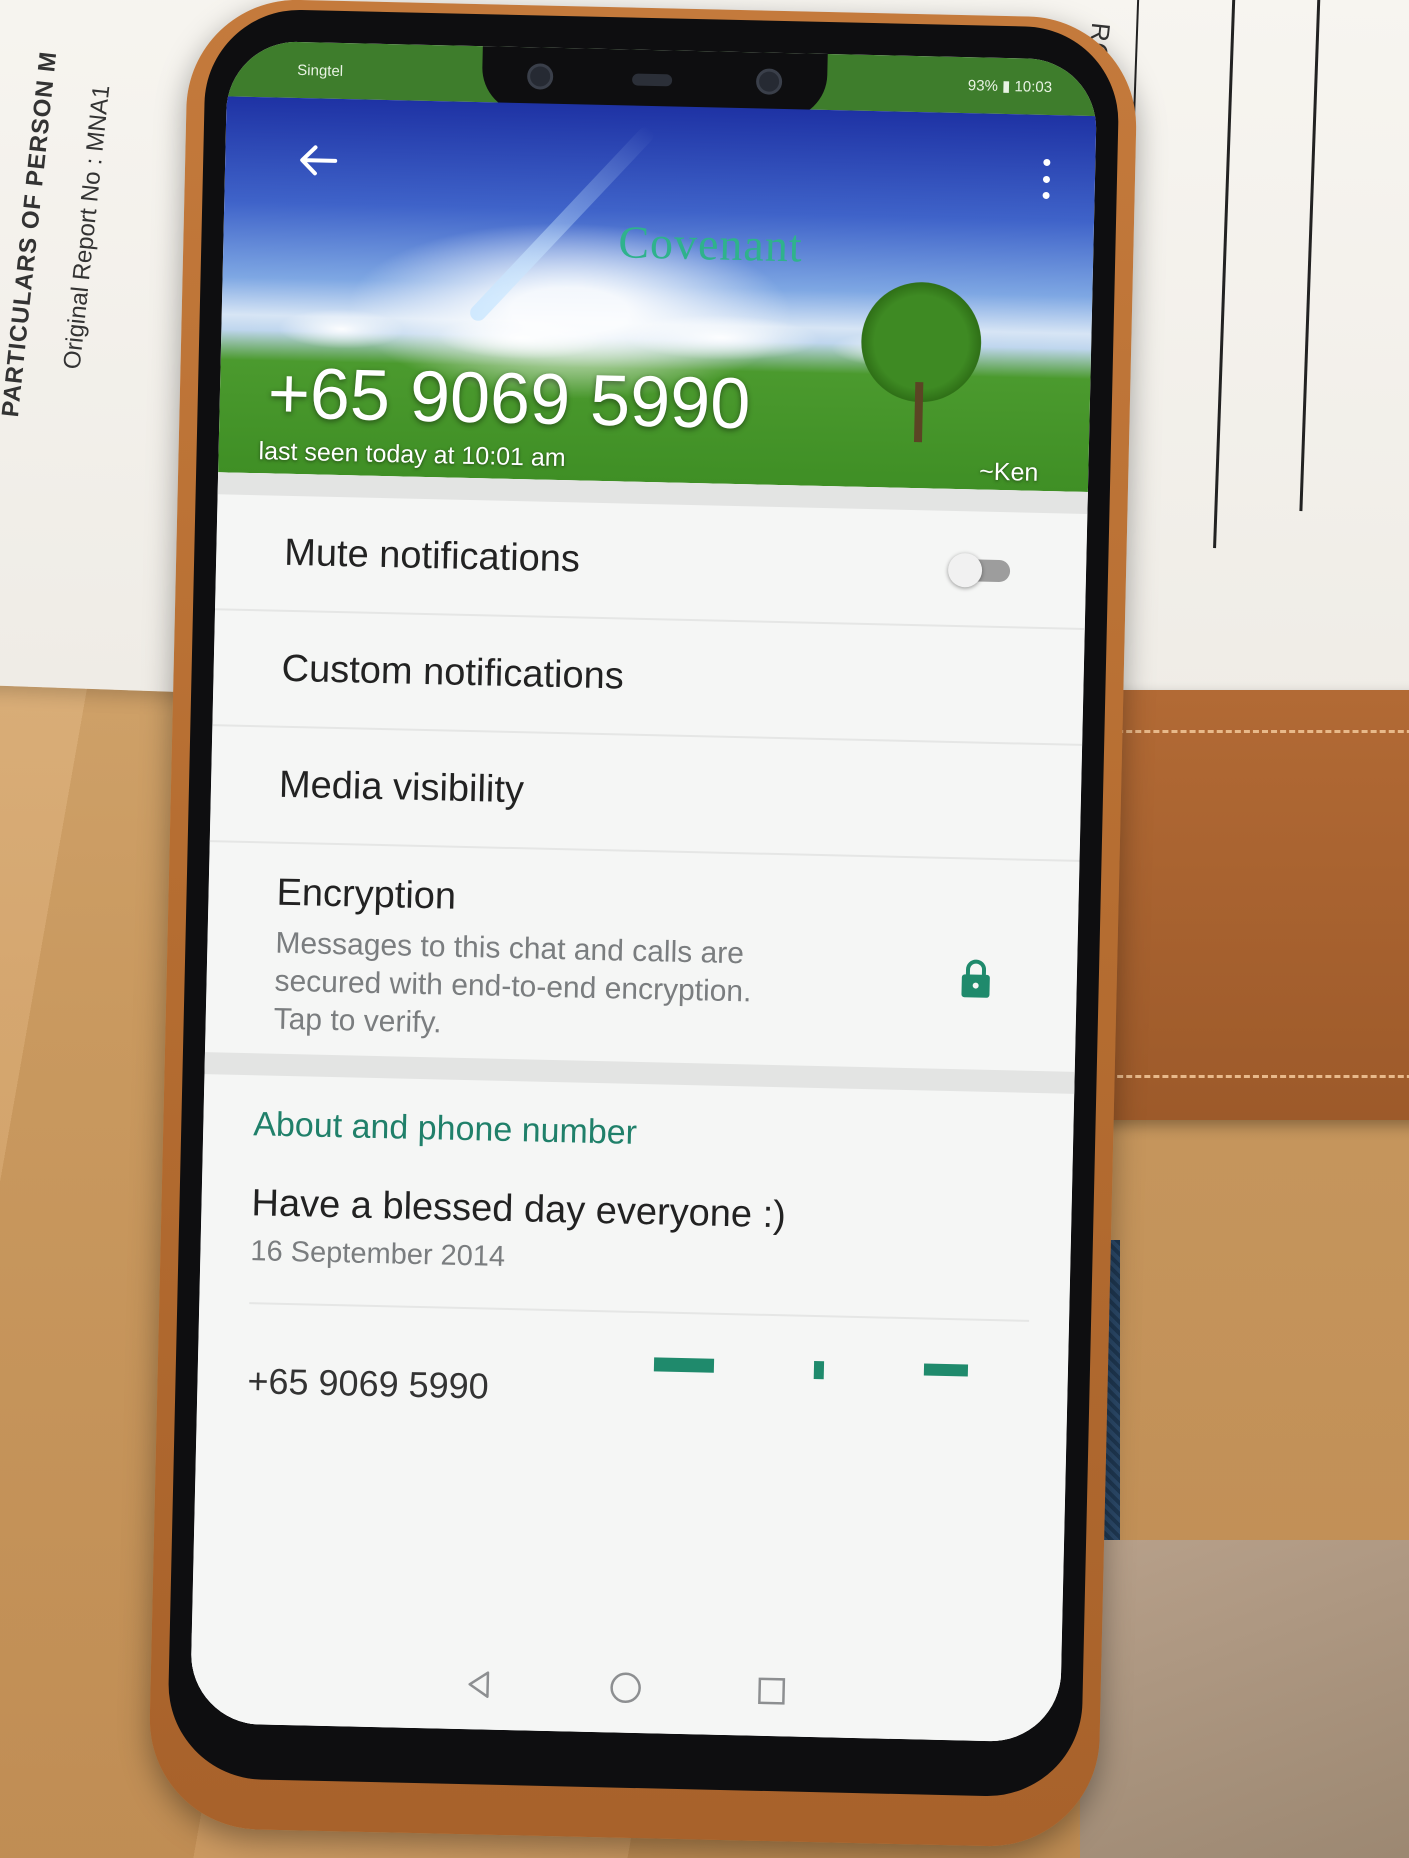 This screenshot has width=1409, height=1858. I want to click on push-name: ~Ken, so click(1008, 472).